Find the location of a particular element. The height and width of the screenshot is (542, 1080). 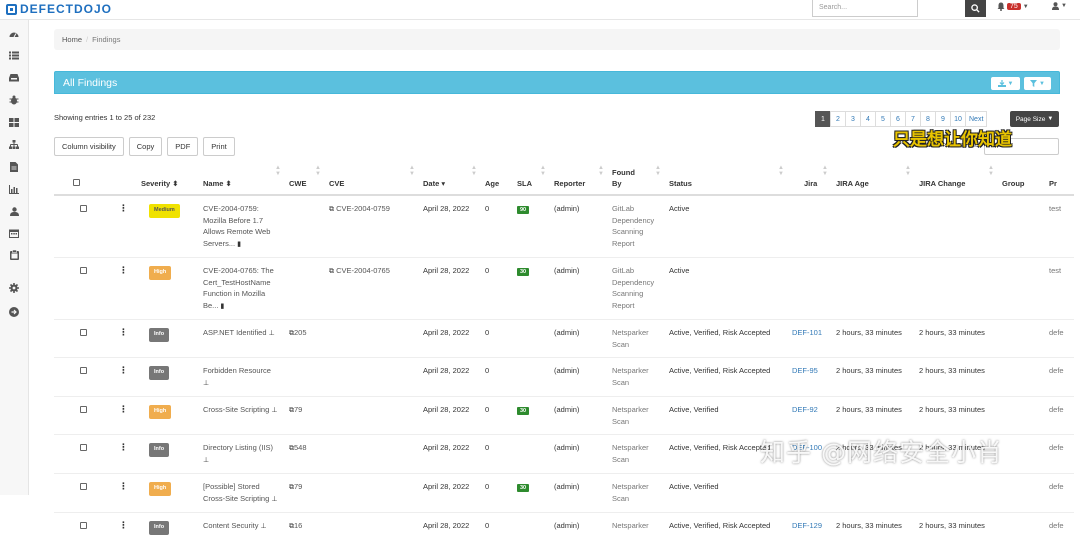

jira-change-header: JIRA Change ▲ ▼ is located at coordinates (955, 179).